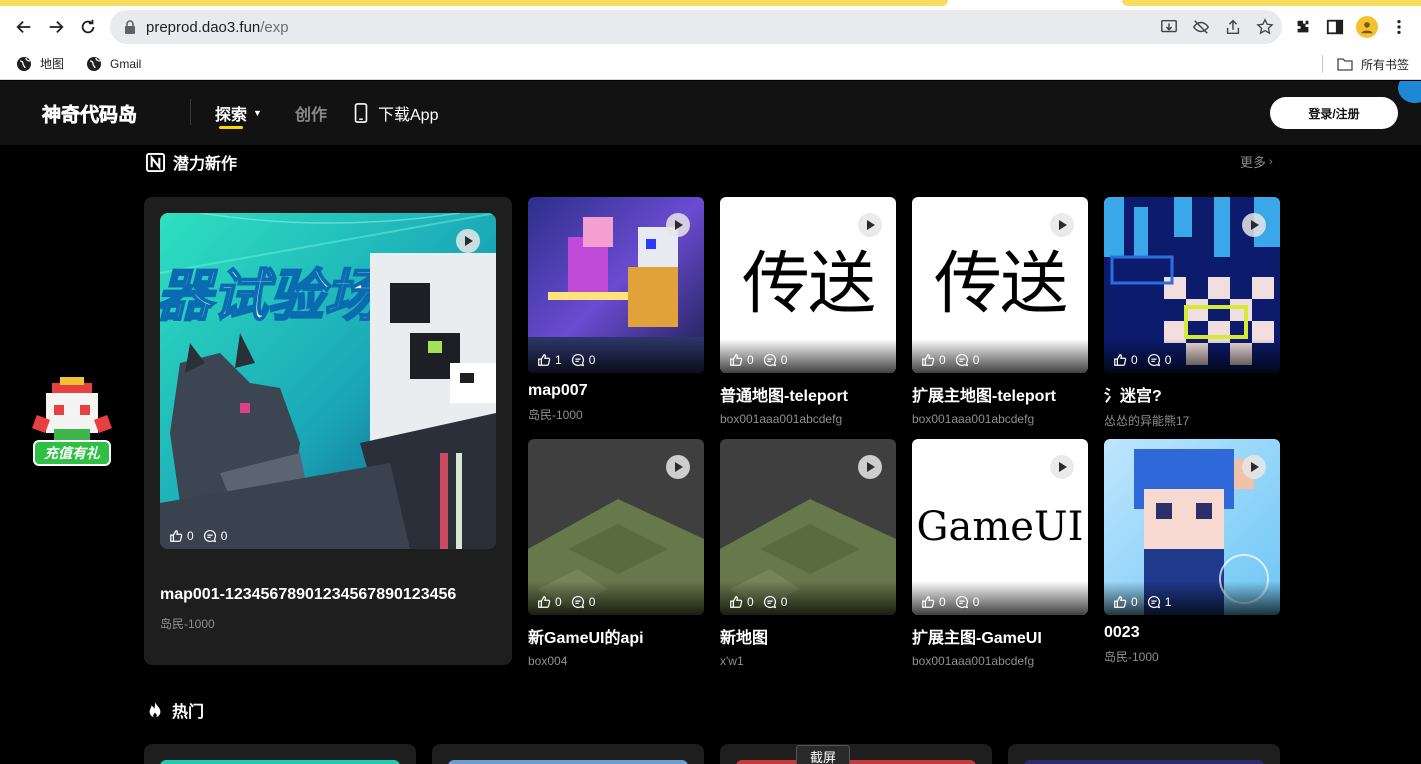  I want to click on map-card: 1 0 map007 岛民-1000, so click(616, 310).